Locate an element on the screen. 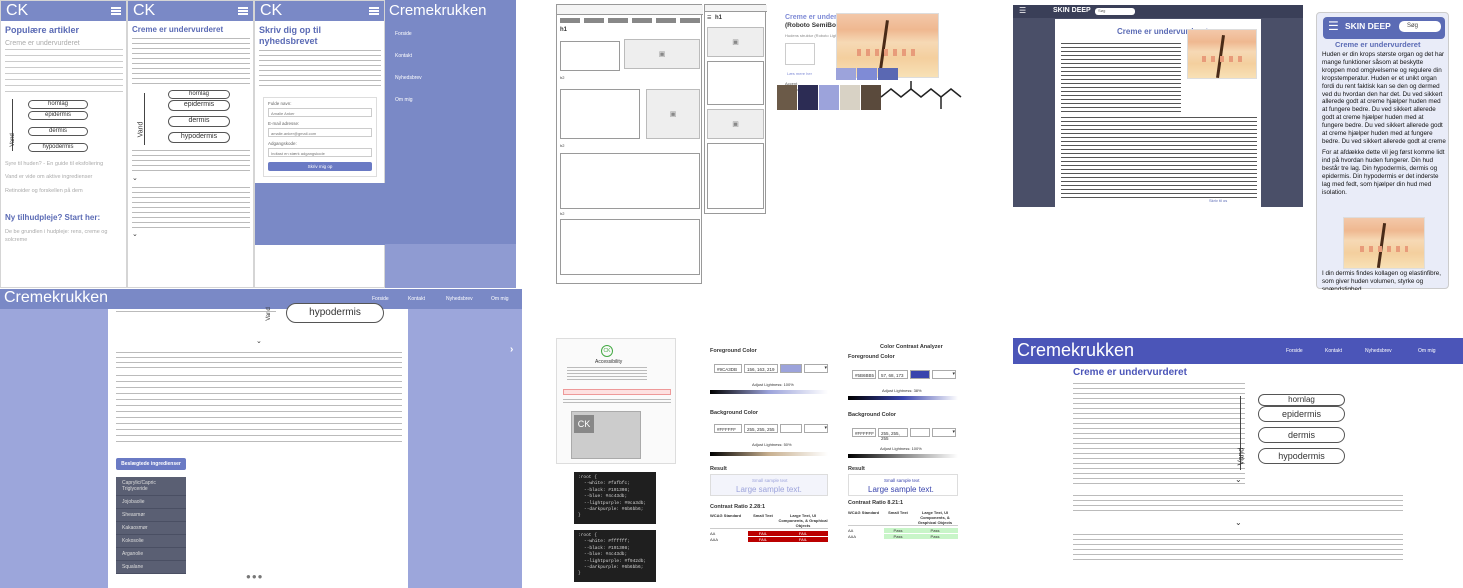 This screenshot has width=1463, height=588. carousel-dots: ●●● is located at coordinates (255, 576).